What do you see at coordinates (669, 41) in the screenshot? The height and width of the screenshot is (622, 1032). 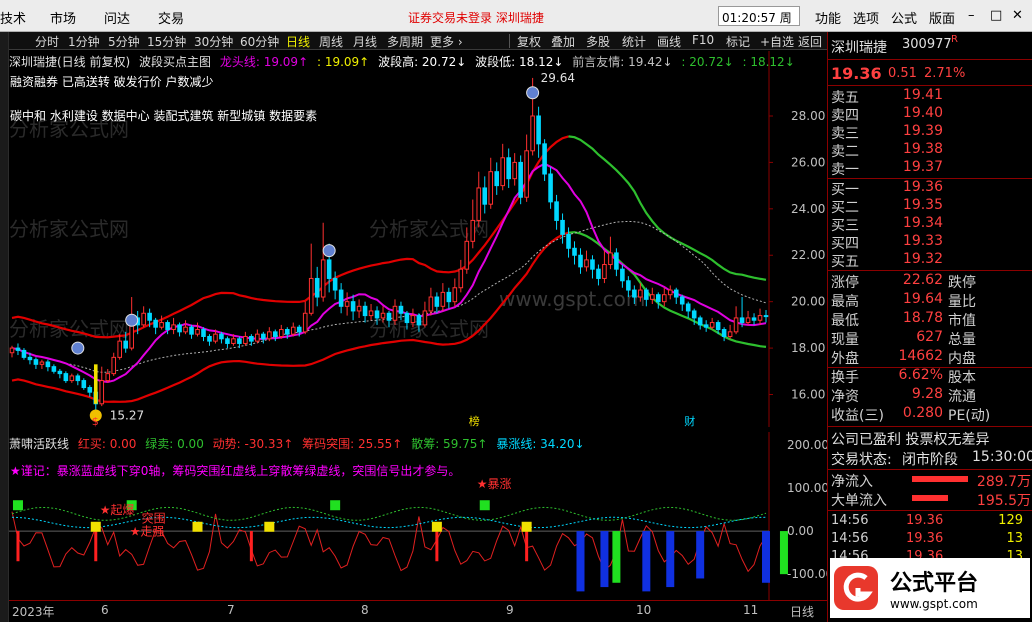 I see `tool-draw: 画线` at bounding box center [669, 41].